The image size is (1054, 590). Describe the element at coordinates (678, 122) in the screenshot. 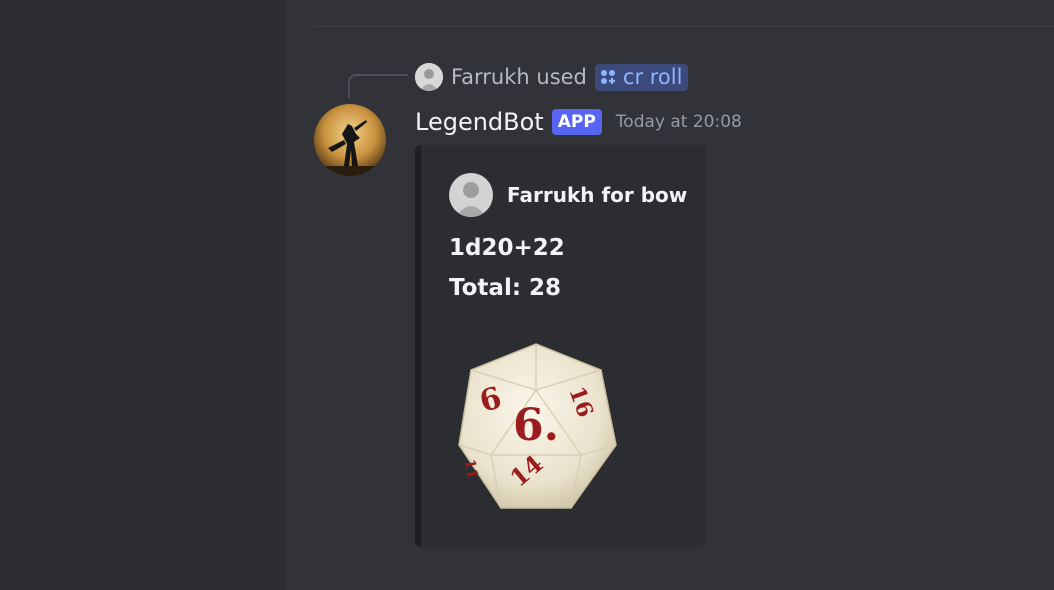

I see `message-timestamp: Today at 20:08` at that location.